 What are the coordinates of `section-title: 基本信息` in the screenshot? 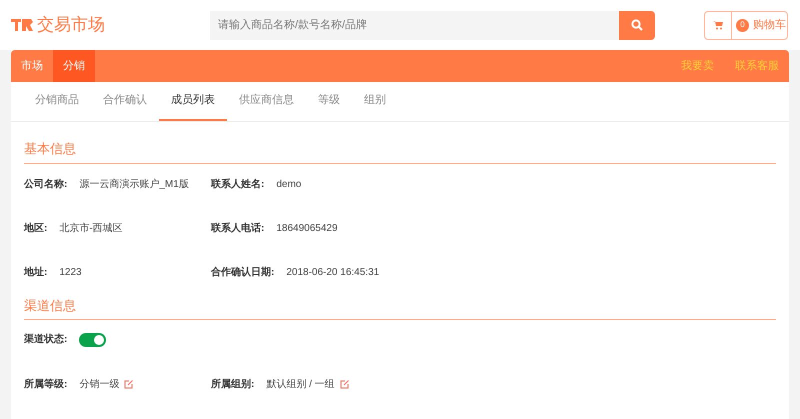 It's located at (50, 148).